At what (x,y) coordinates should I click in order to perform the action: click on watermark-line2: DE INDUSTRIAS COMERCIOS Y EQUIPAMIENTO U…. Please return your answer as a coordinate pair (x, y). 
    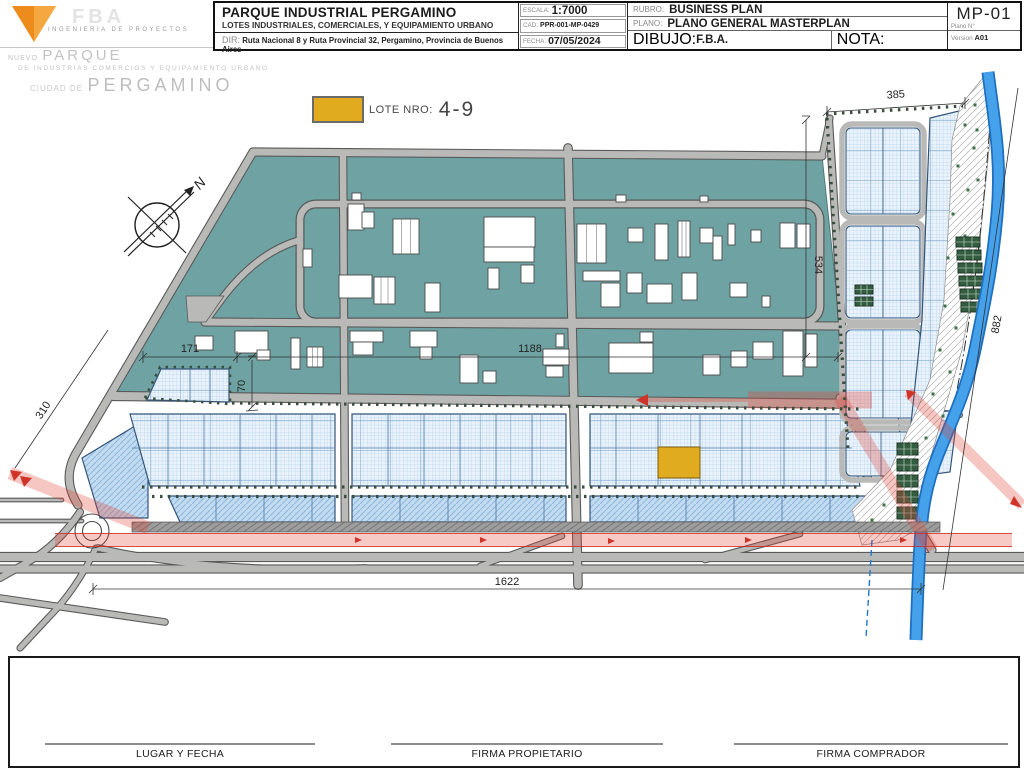
    Looking at the image, I should click on (143, 68).